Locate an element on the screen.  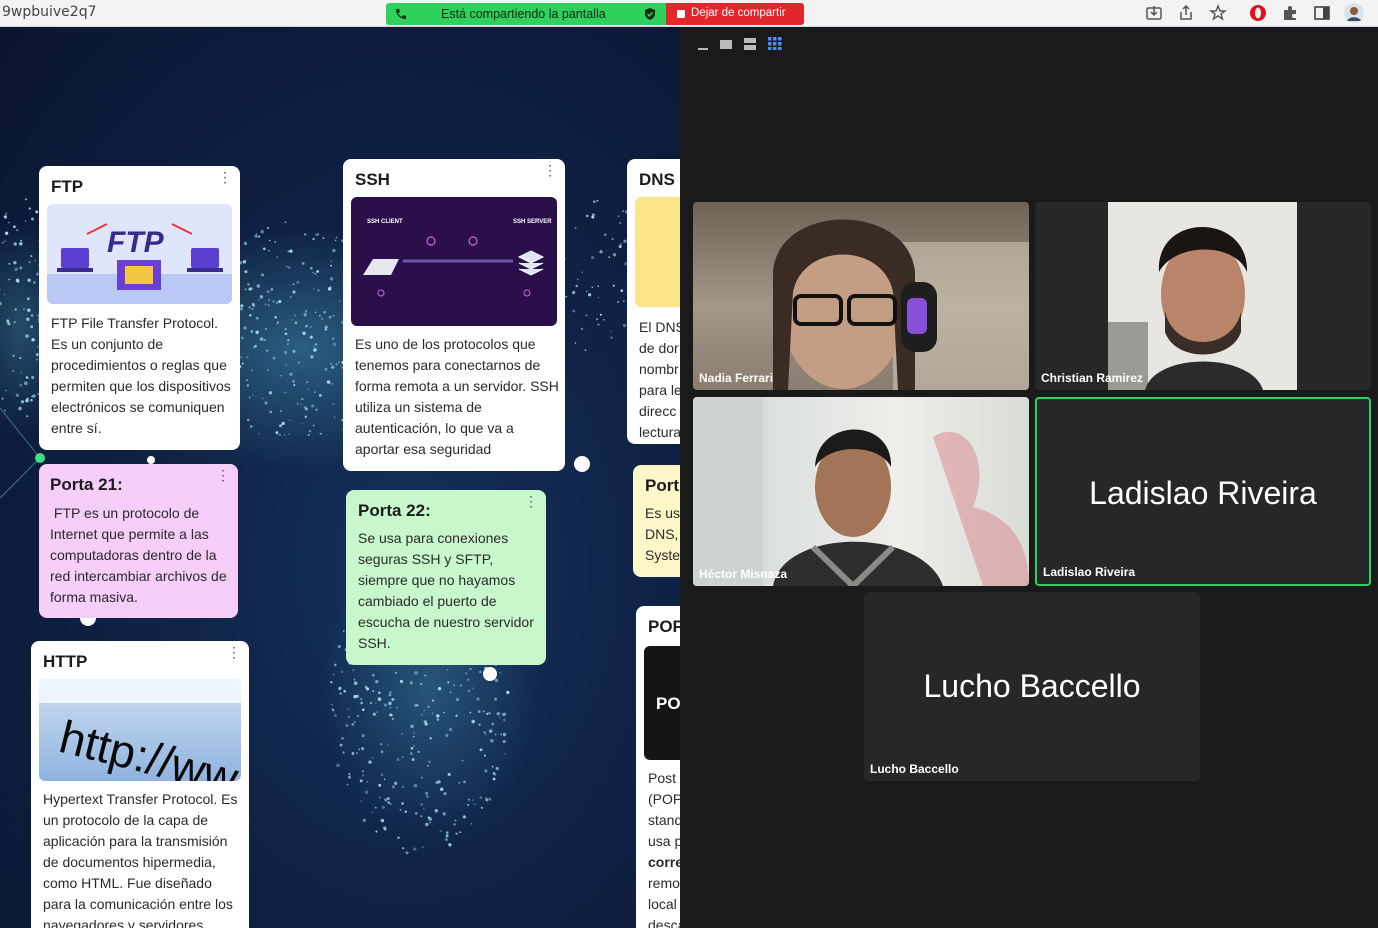
shield-icon is located at coordinates (650, 14).